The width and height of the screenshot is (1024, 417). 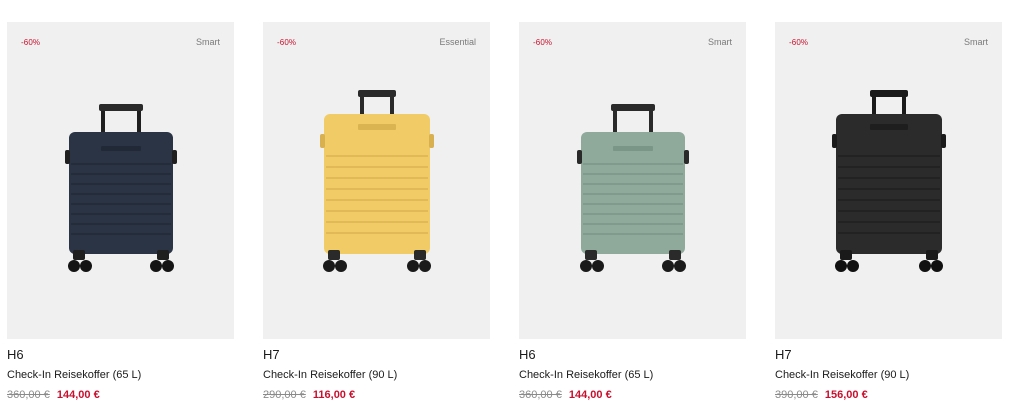 What do you see at coordinates (846, 395) in the screenshot?
I see `sale-price: 156,00 €` at bounding box center [846, 395].